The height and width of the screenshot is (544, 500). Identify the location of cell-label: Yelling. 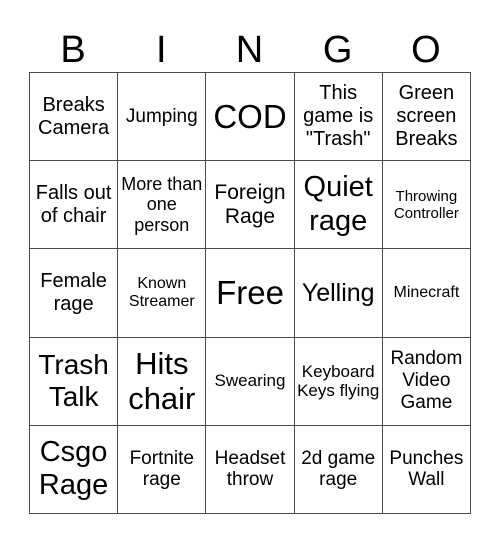
(338, 292).